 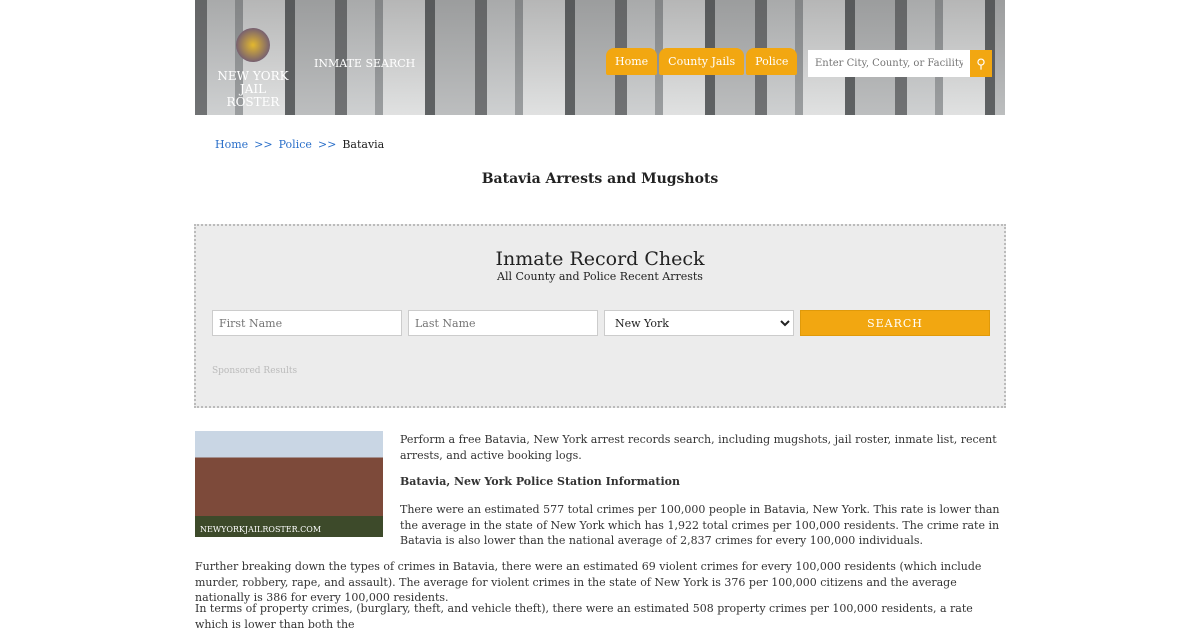 What do you see at coordinates (772, 61) in the screenshot?
I see `nav-police: Police` at bounding box center [772, 61].